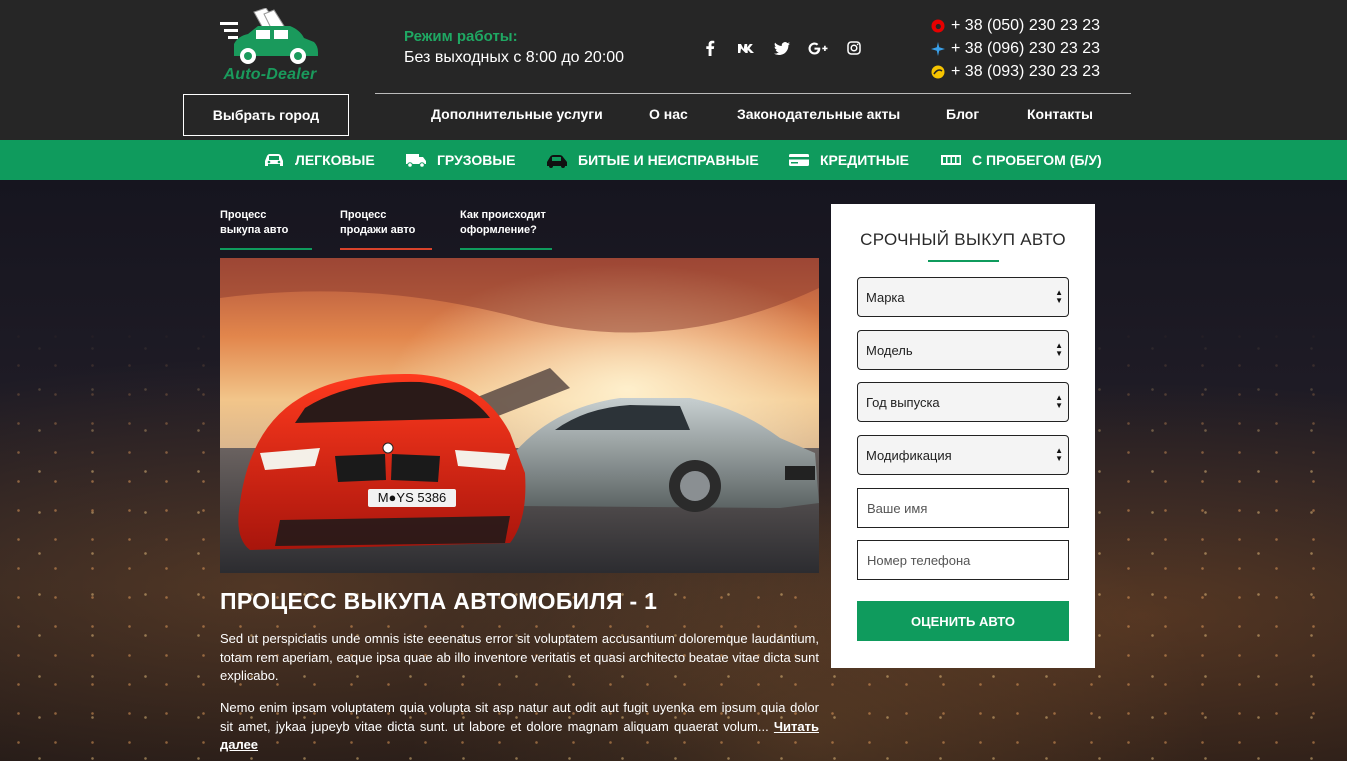 The image size is (1347, 761). Describe the element at coordinates (270, 74) in the screenshot. I see `logo-text: Auto-Dealer` at that location.